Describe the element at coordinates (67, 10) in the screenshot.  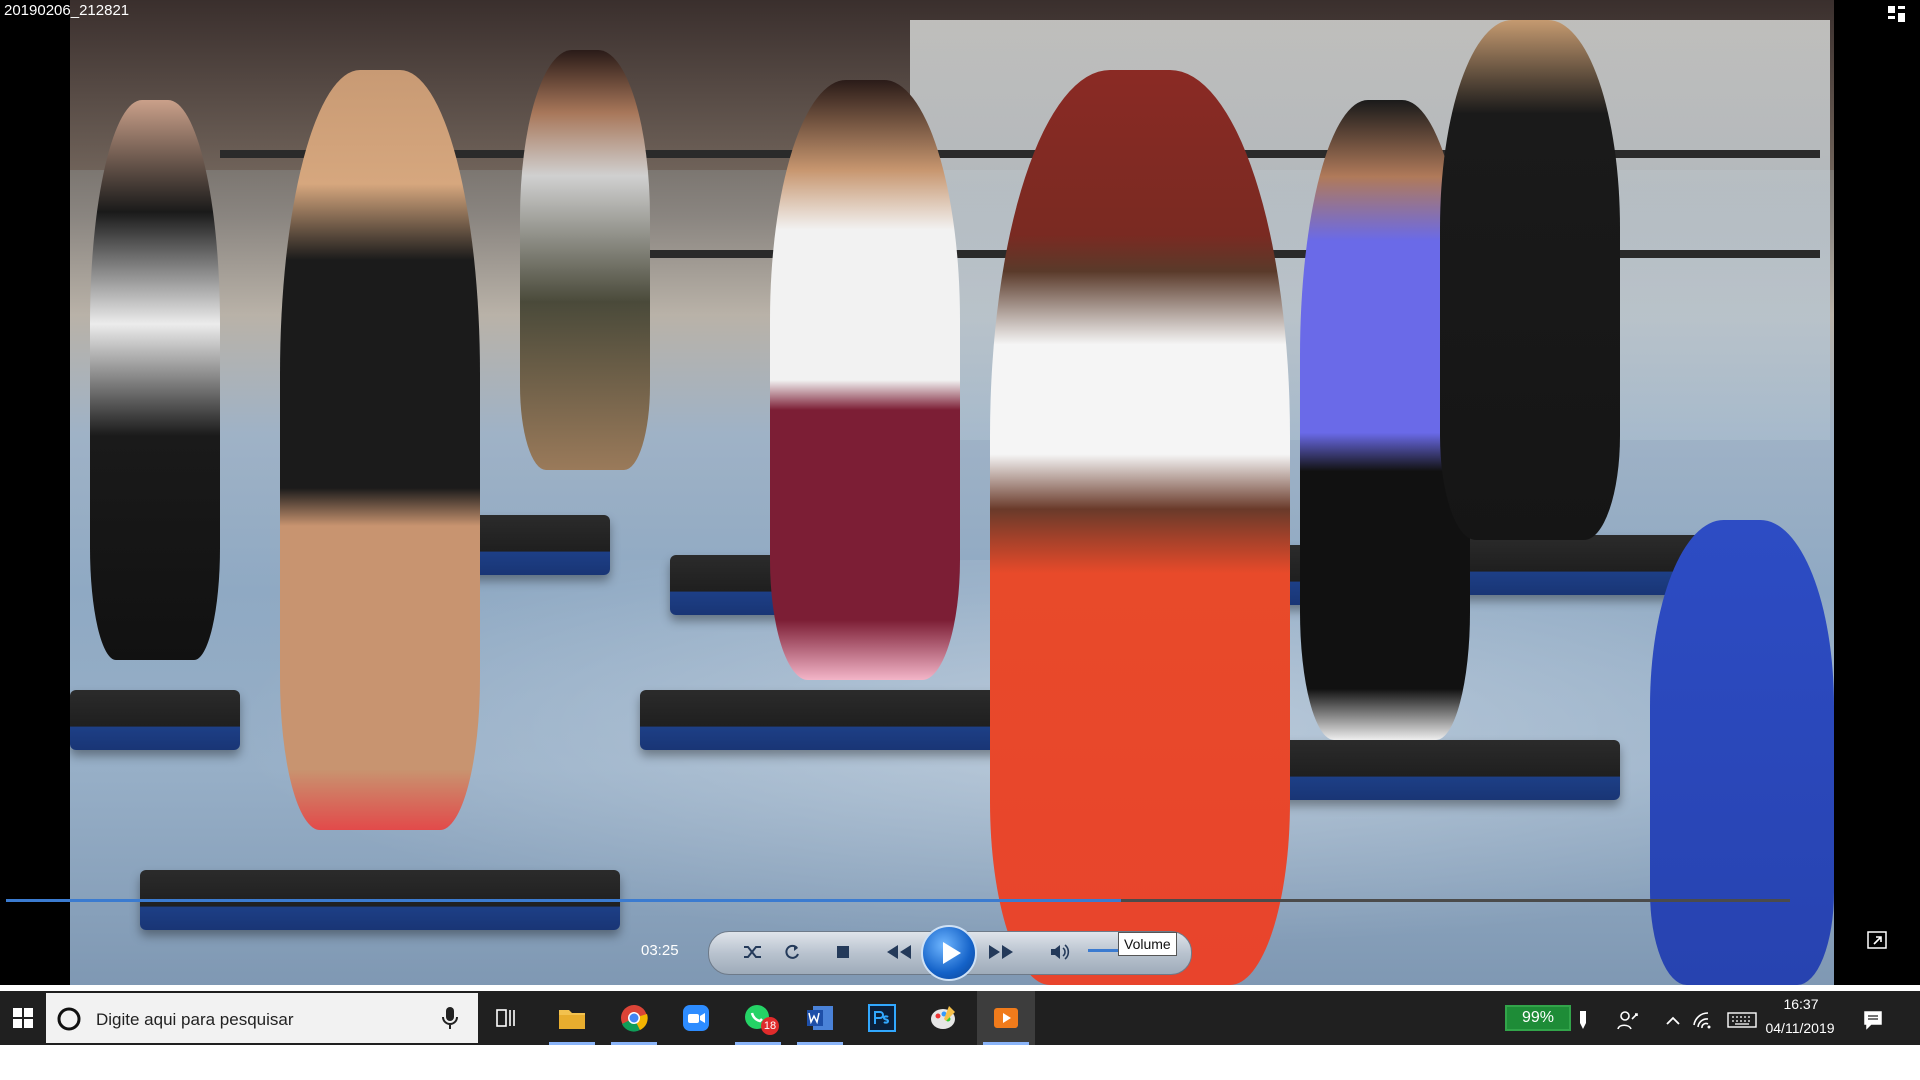
I see `window-title: 20190206_212821` at that location.